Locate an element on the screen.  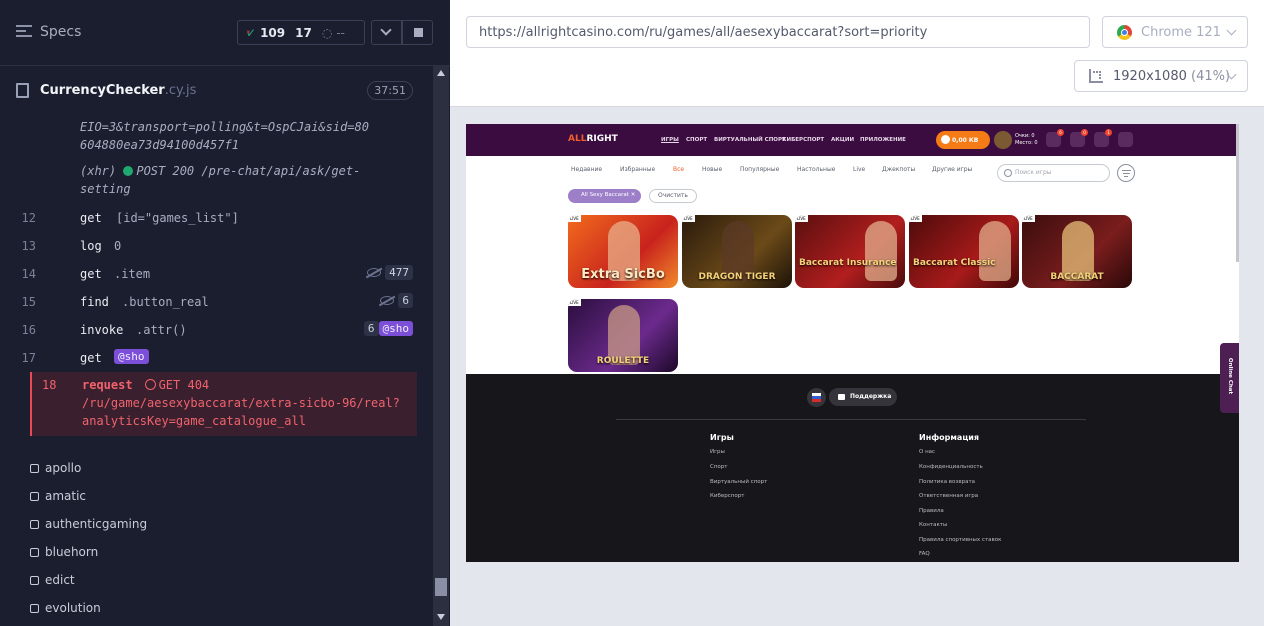
nav-esports: КИБЕРСПОРТ is located at coordinates (803, 140).